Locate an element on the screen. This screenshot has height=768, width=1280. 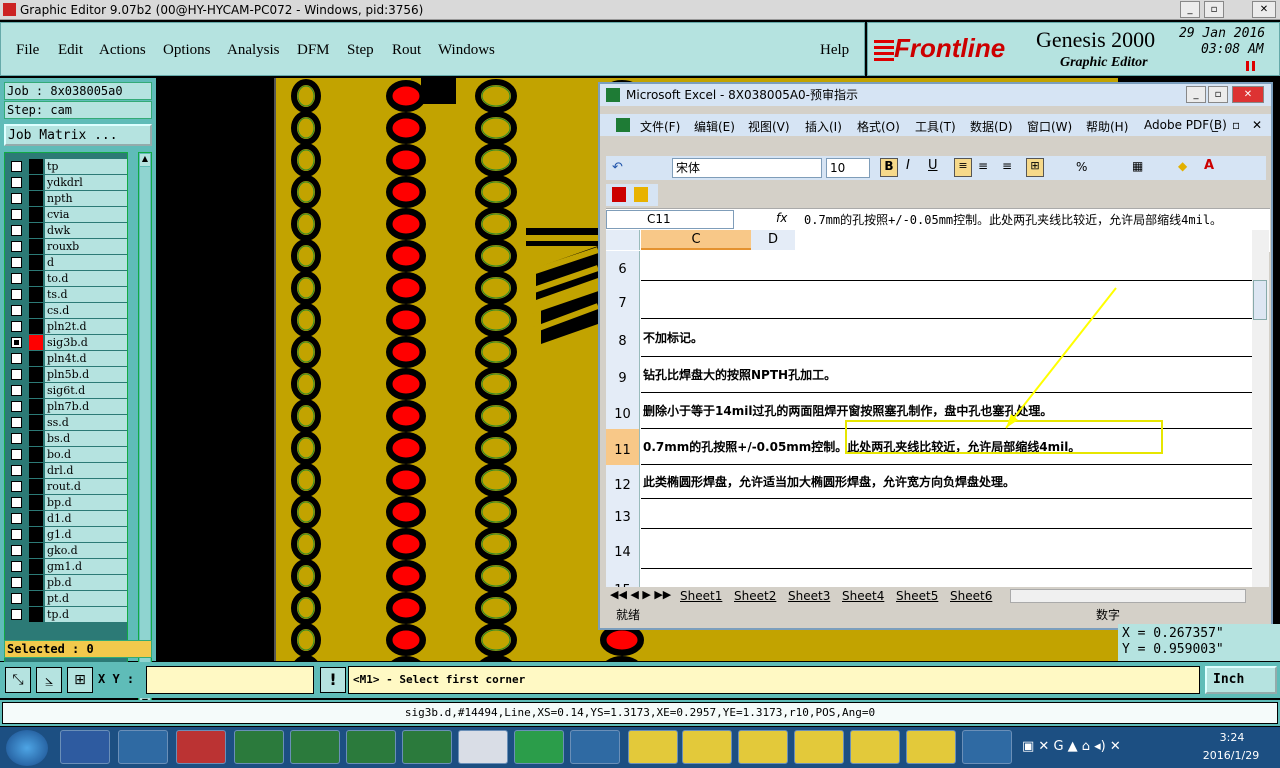
excel-menu-file: 文件(F) is located at coordinates (660, 126).